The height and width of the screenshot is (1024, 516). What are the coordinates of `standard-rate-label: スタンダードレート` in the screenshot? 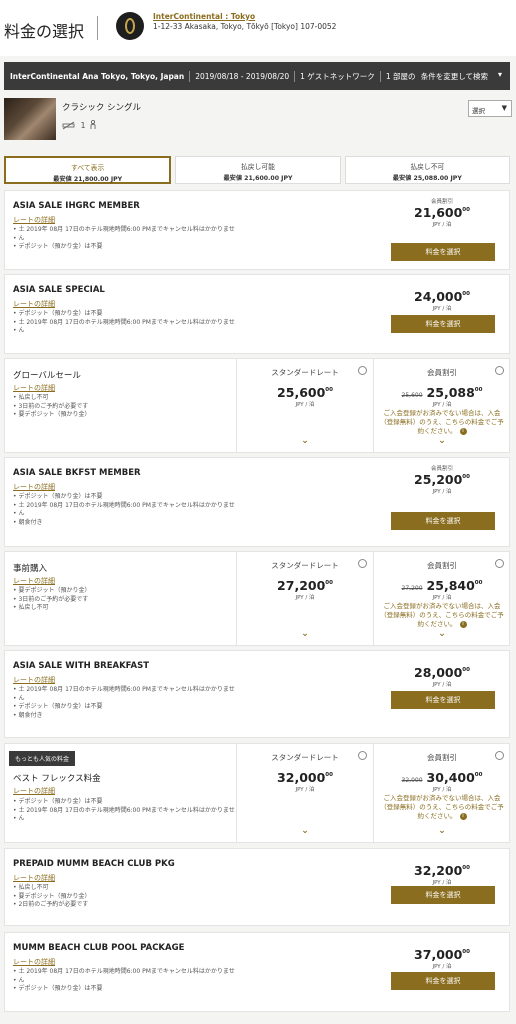 It's located at (305, 372).